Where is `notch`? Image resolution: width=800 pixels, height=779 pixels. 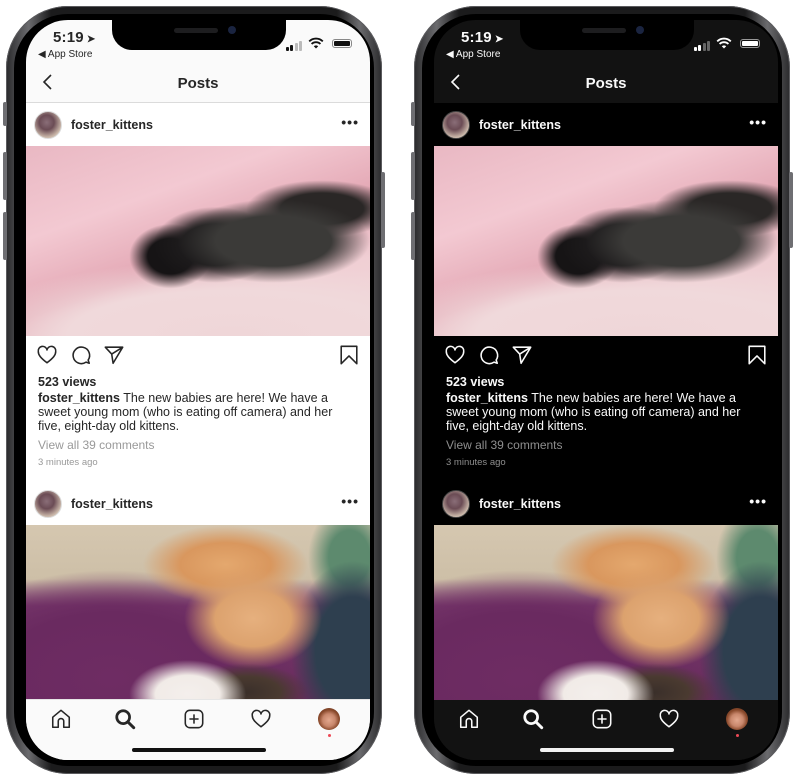 notch is located at coordinates (607, 35).